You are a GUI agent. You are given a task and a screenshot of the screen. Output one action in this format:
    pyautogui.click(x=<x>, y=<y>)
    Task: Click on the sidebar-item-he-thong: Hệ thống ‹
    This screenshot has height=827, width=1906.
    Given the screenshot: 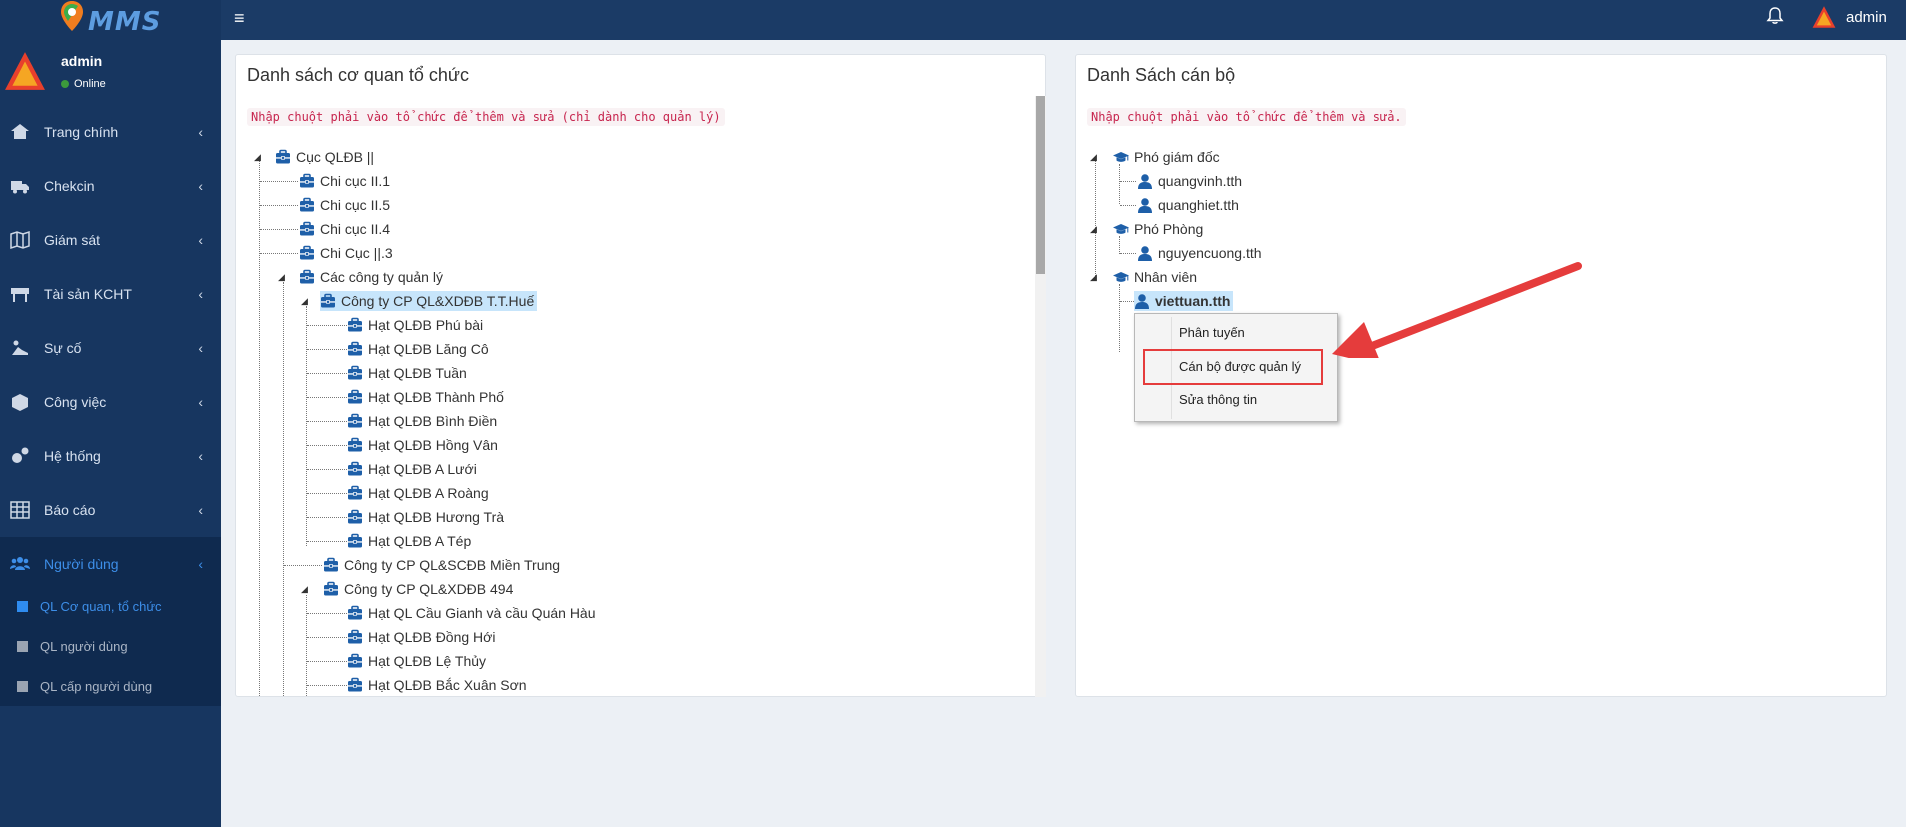 What is the action you would take?
    pyautogui.click(x=110, y=456)
    